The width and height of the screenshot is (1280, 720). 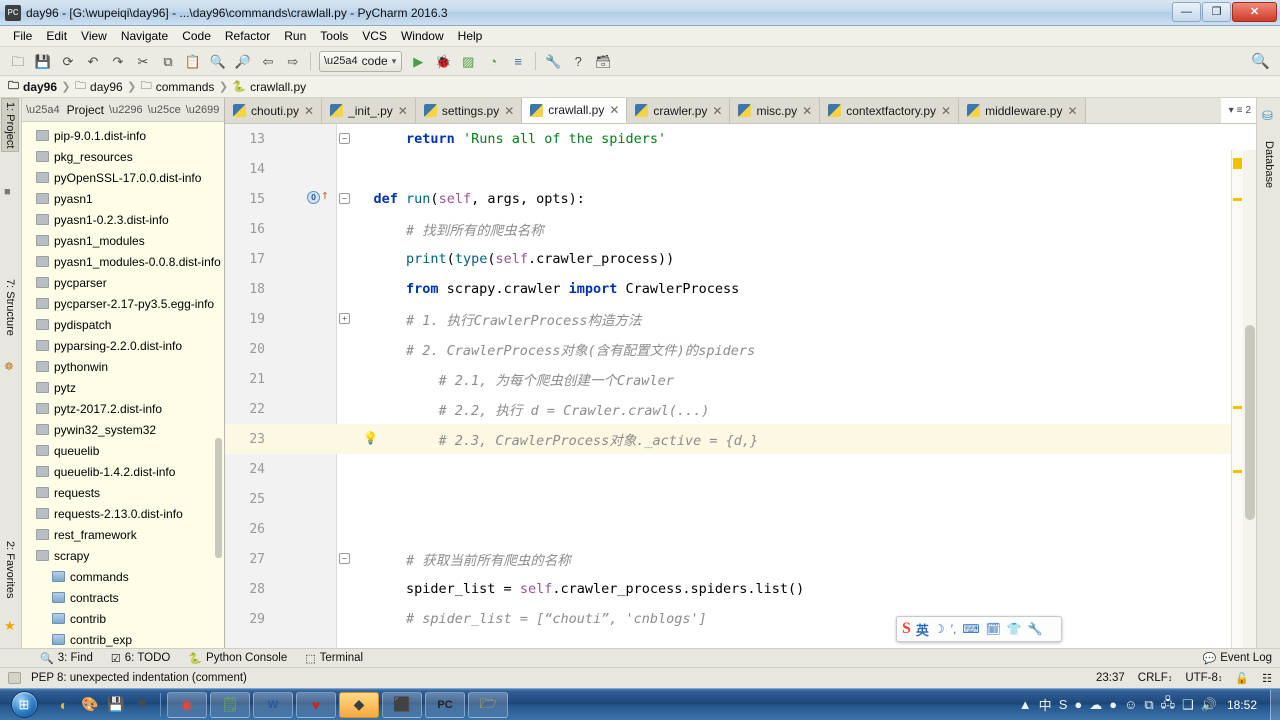 I want to click on tree-item: pip-9.0.1.dist-info, so click(x=123, y=135).